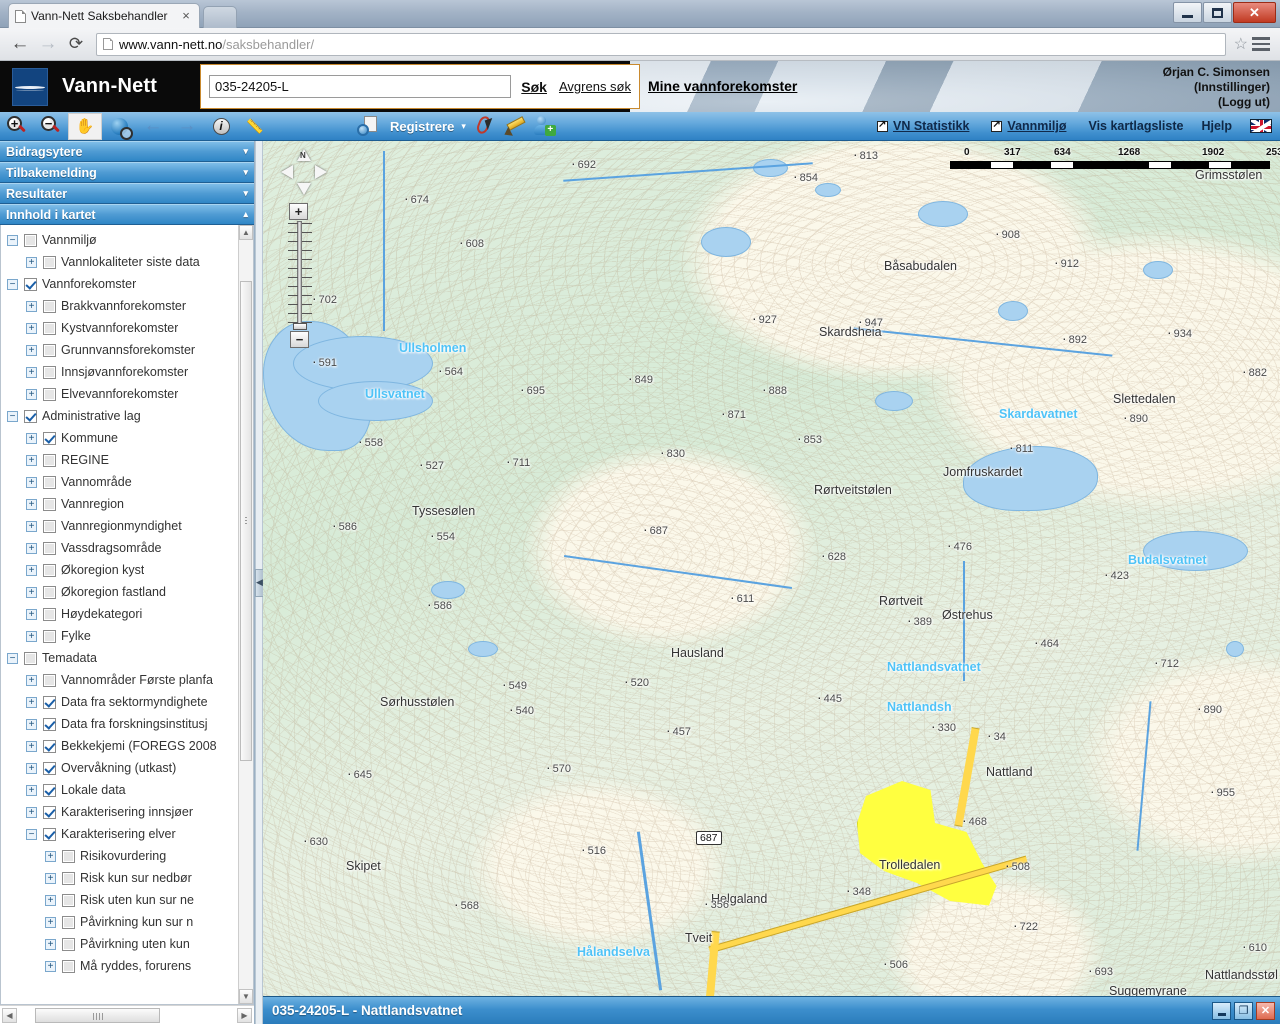 This screenshot has width=1280, height=1024. I want to click on edit-pencil-icon, so click(514, 128).